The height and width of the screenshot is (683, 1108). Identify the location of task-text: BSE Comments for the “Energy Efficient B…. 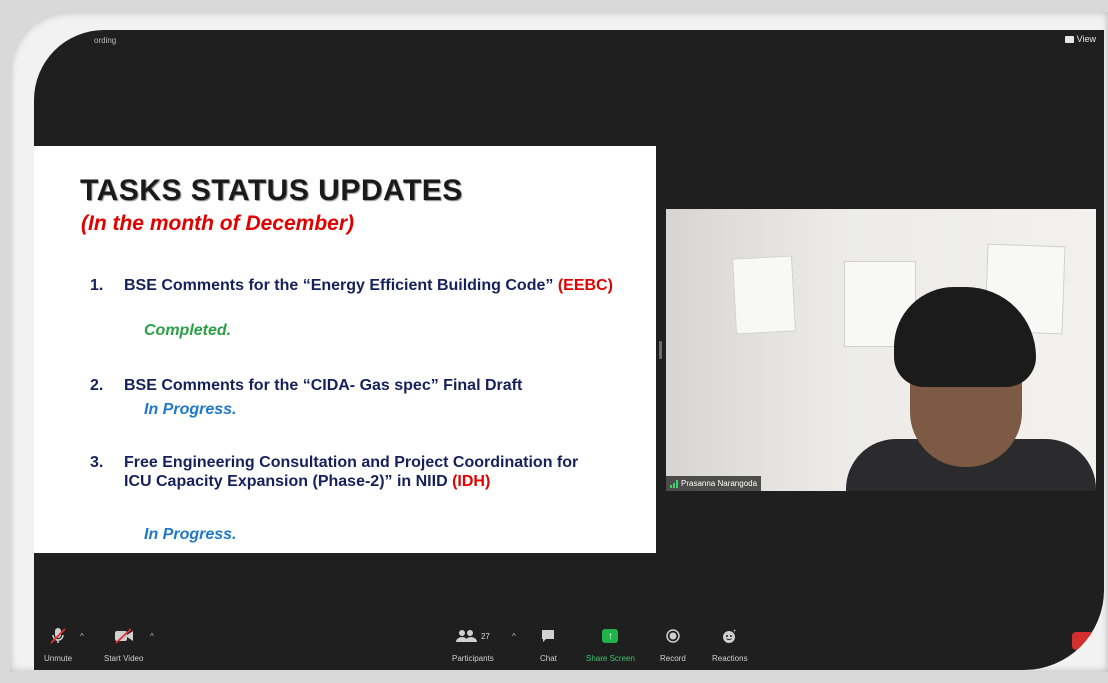
(374, 285).